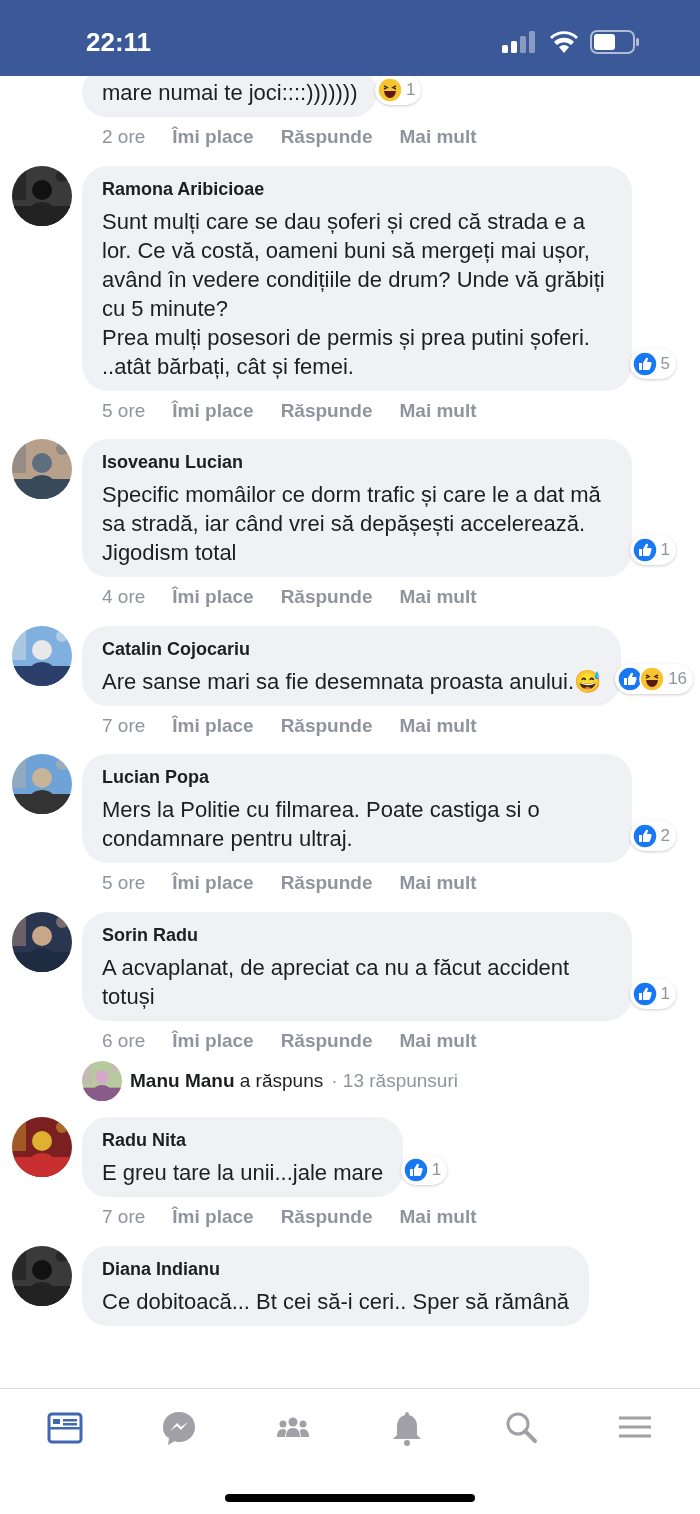 The height and width of the screenshot is (1514, 700). I want to click on comment-text: A acvaplanat, de apreciat ca nu a făcut accident totuși, so click(336, 982).